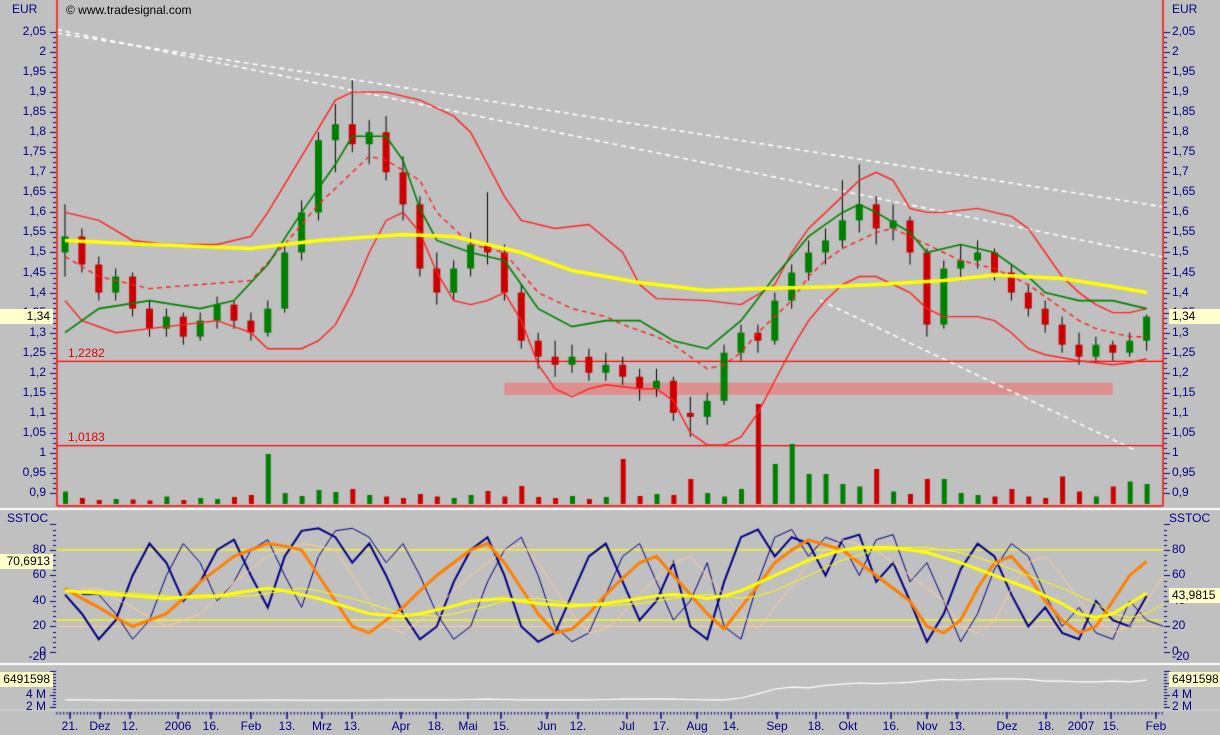  Describe the element at coordinates (1194, 595) in the screenshot. I see `sstoc-current-value-right: 43,9815` at that location.